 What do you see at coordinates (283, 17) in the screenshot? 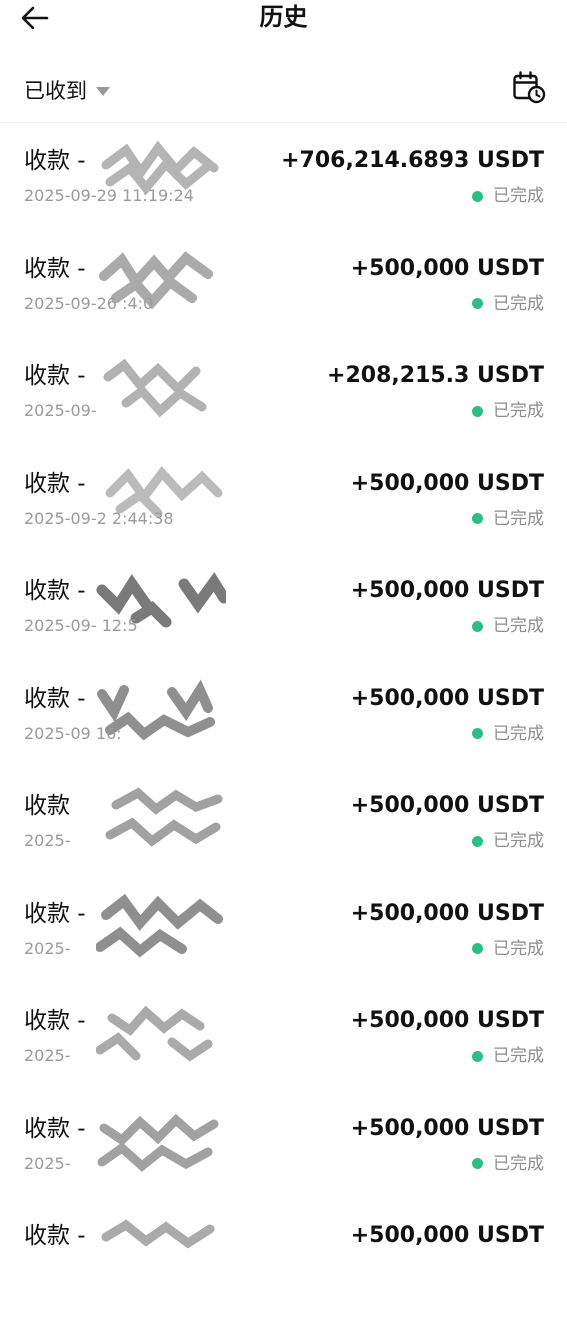
I see `page-title: 历史` at bounding box center [283, 17].